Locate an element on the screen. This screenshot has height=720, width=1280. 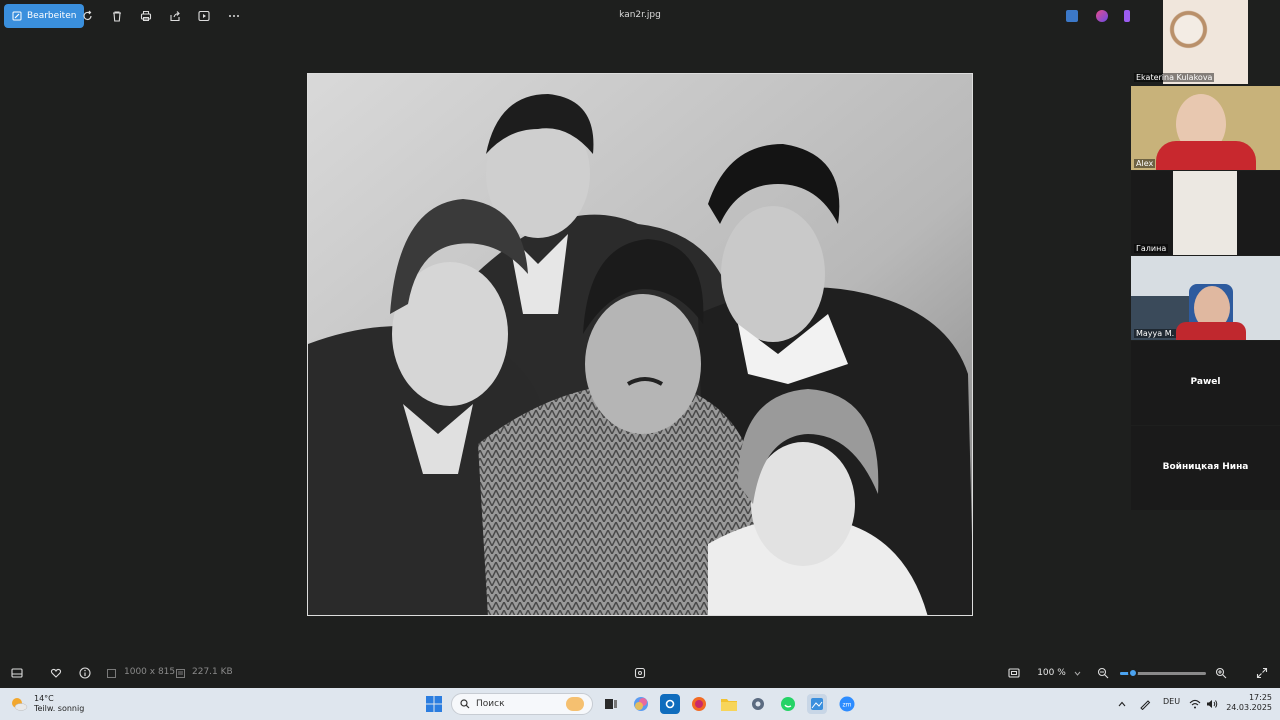
weather-temperature: 14°C is located at coordinates (44, 698).